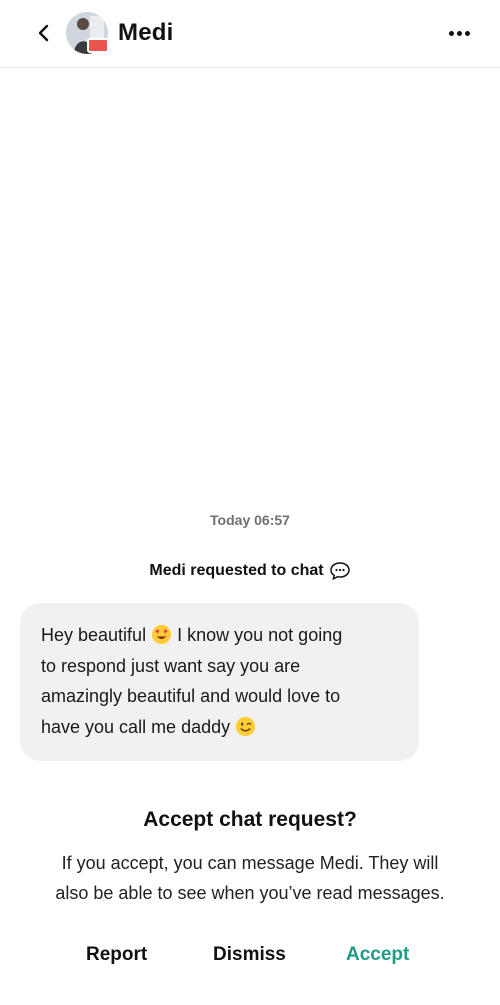  What do you see at coordinates (162, 634) in the screenshot?
I see `heart-eyes-emoji-icon` at bounding box center [162, 634].